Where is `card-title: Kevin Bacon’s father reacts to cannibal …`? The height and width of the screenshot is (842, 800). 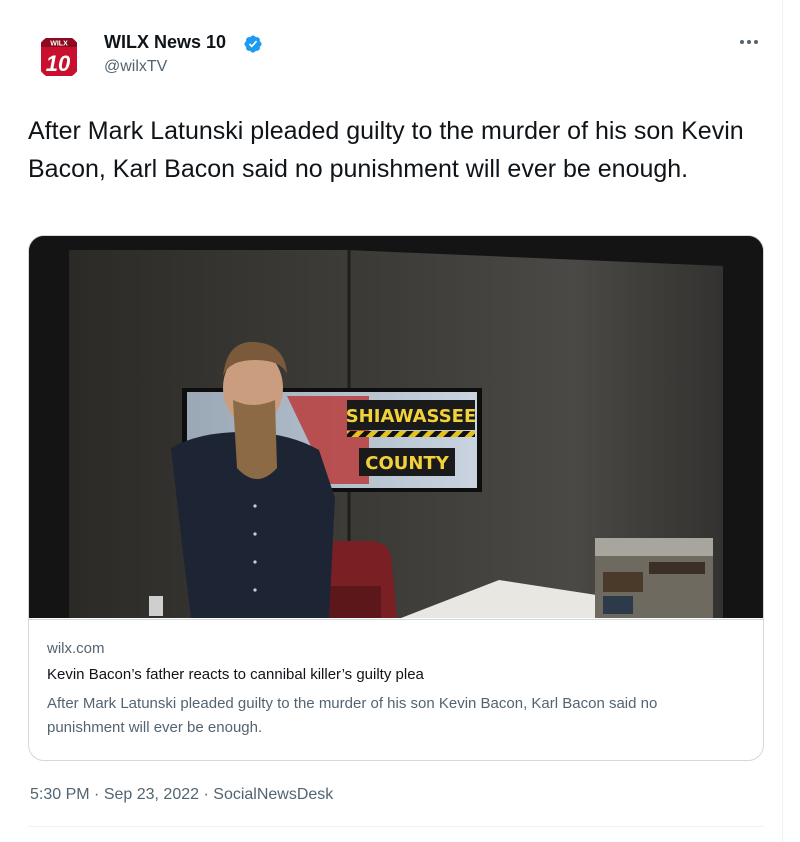 card-title: Kevin Bacon’s father reacts to cannibal … is located at coordinates (235, 674).